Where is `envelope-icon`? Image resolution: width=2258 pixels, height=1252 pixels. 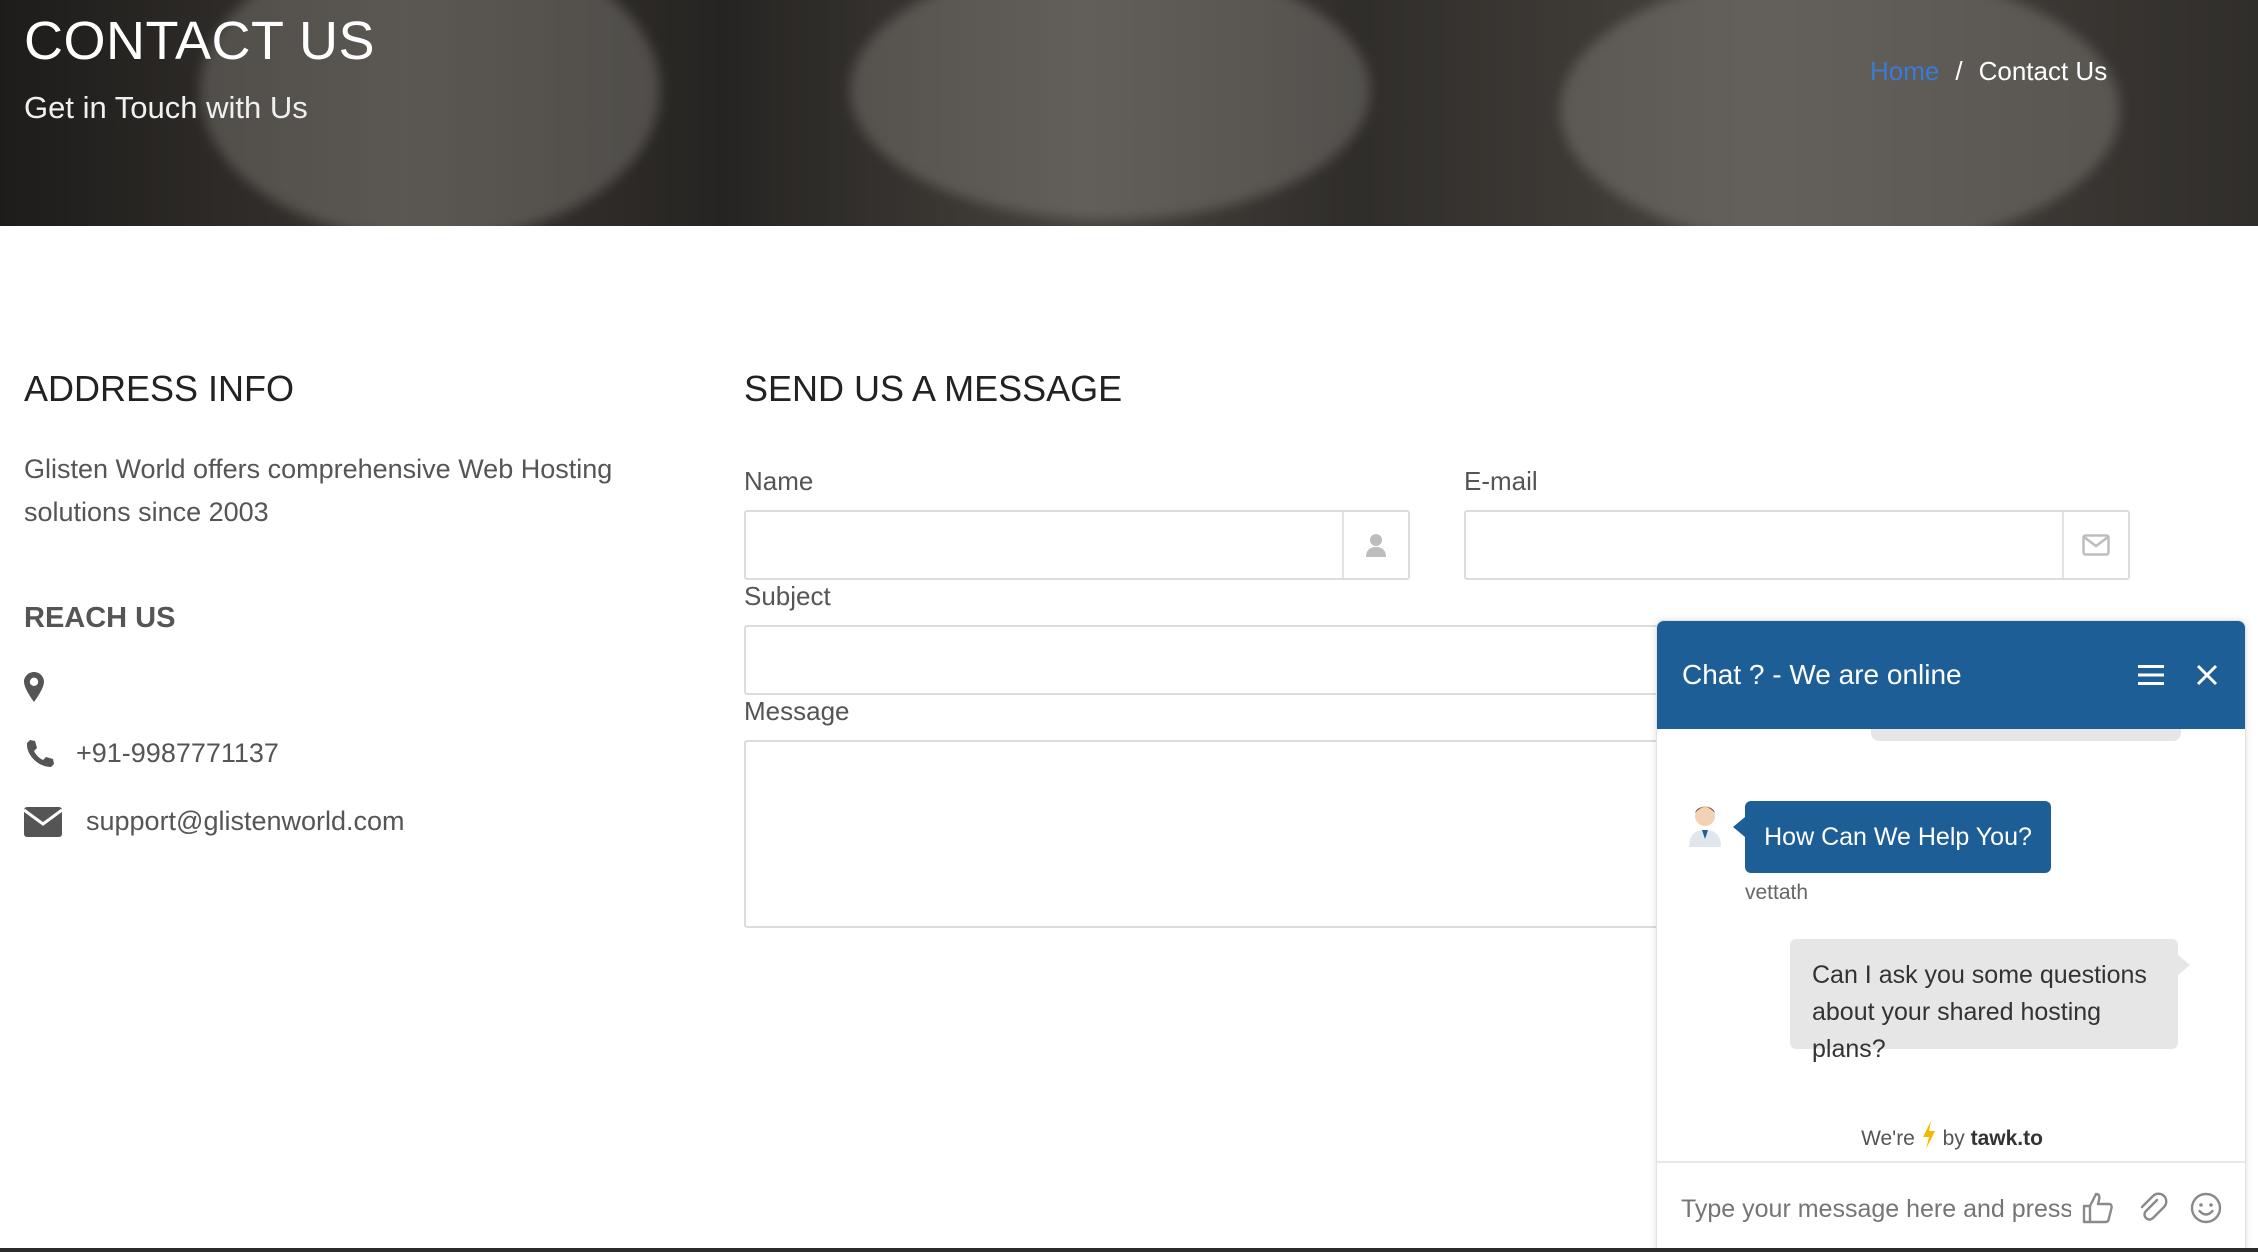 envelope-icon is located at coordinates (43, 821).